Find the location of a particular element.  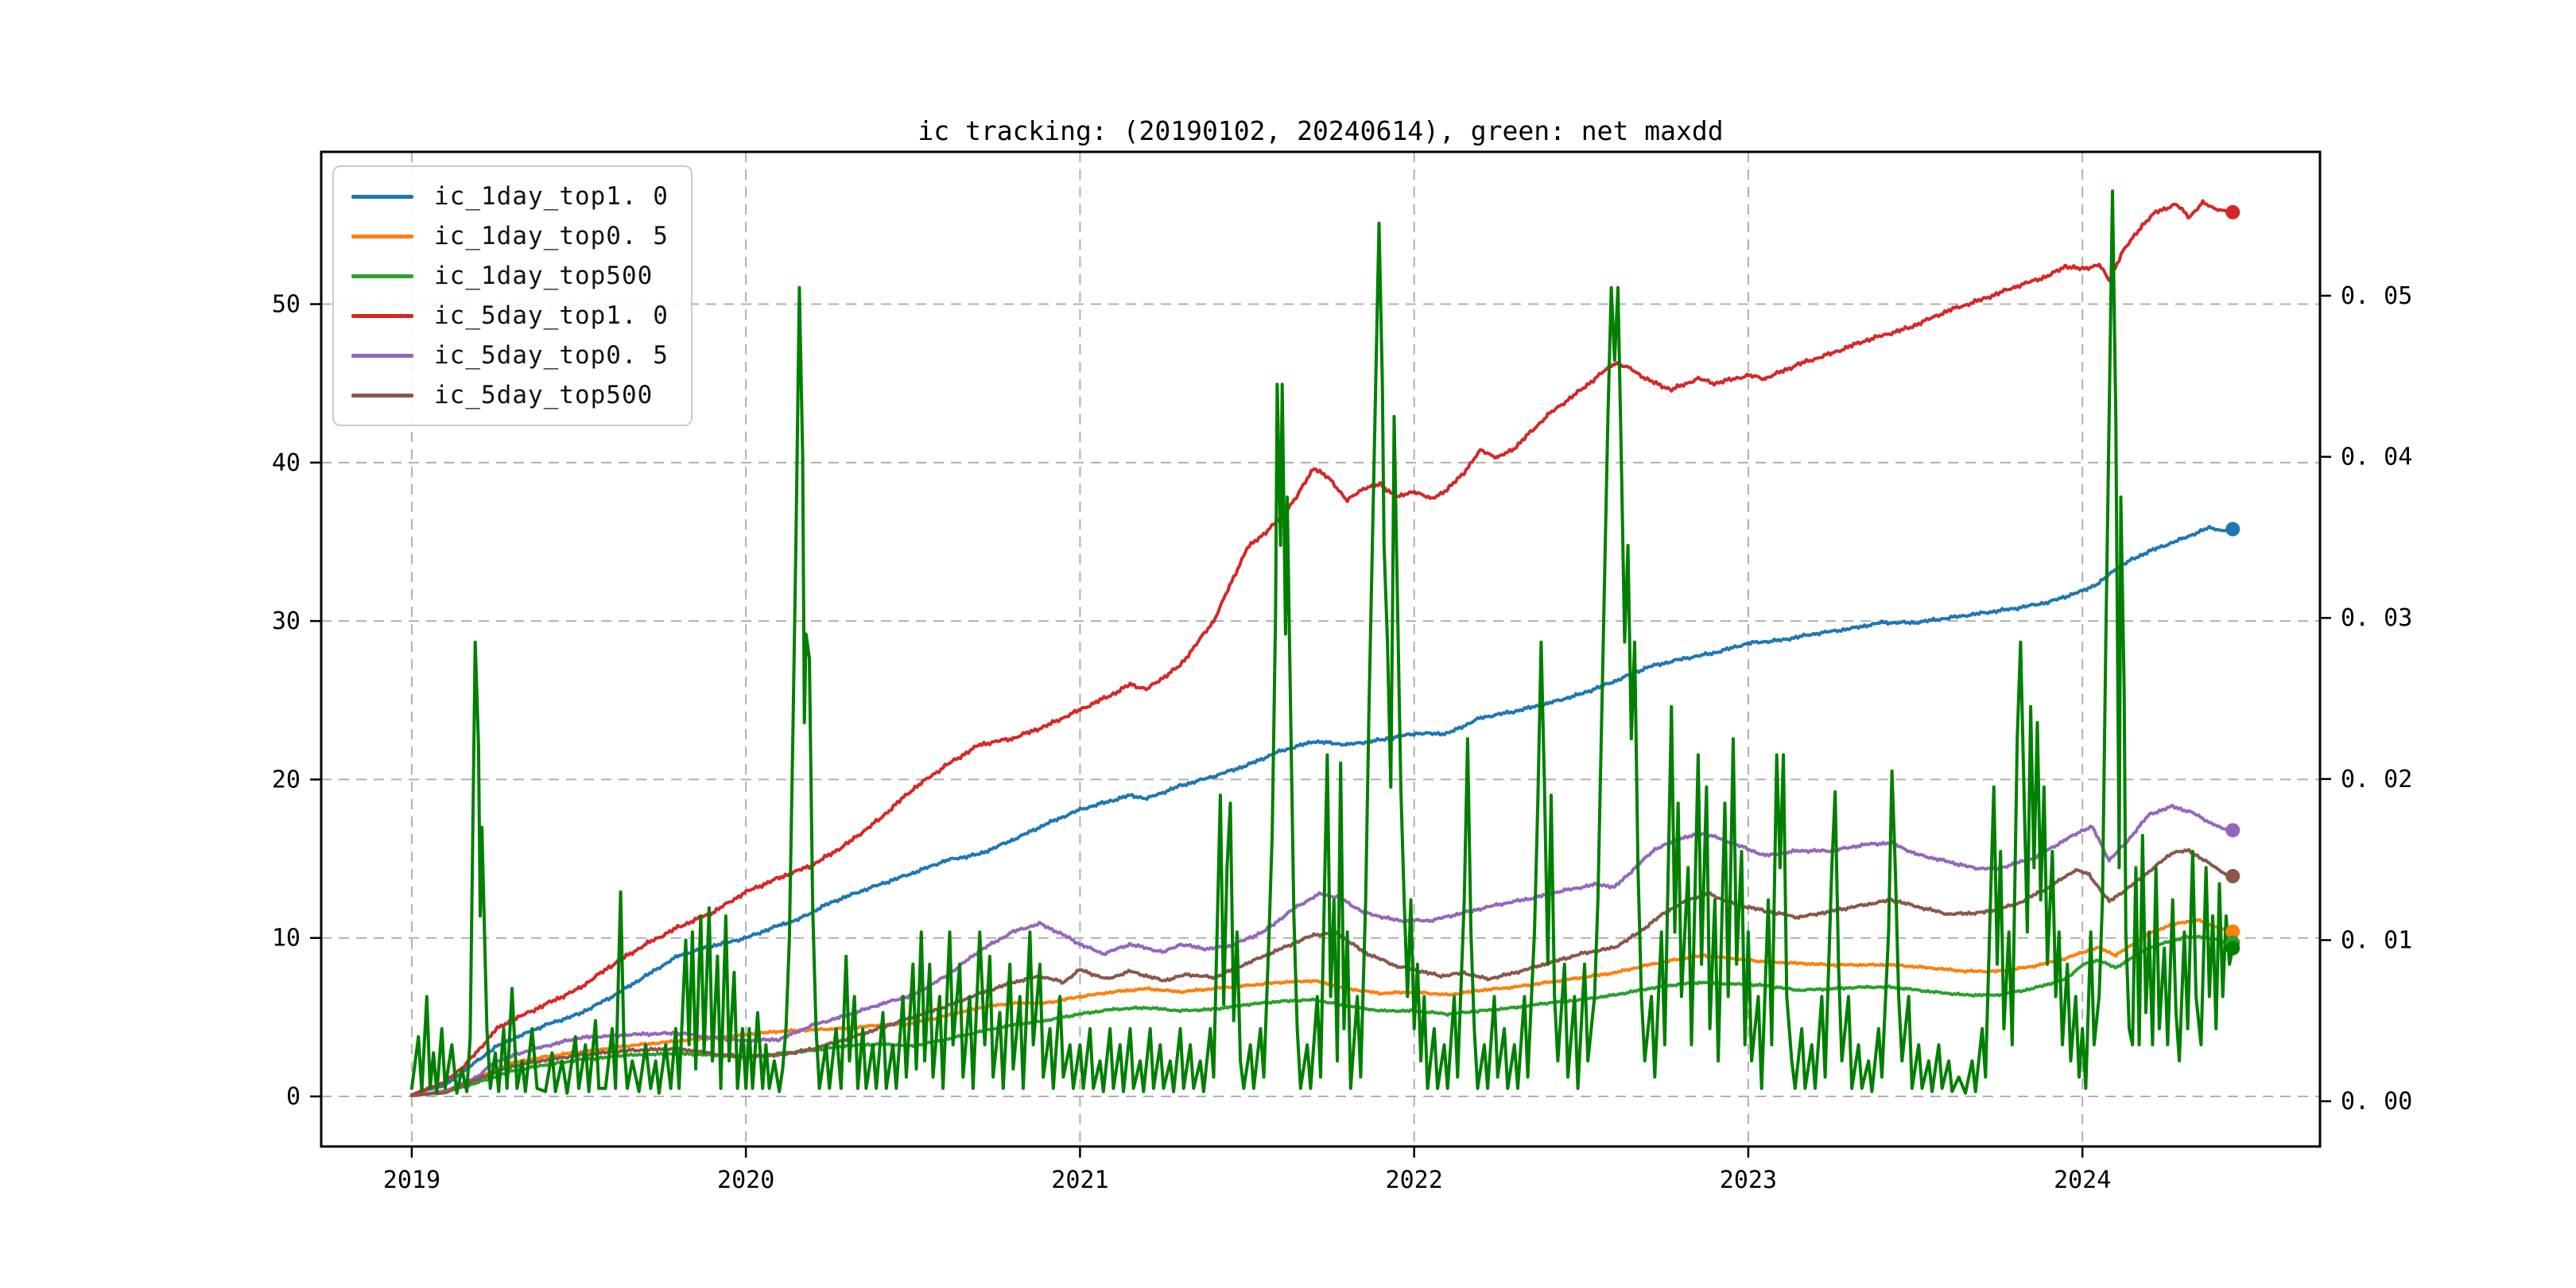

legend-item-ic_1day_top500: ic_1day_top500 is located at coordinates (510, 276).